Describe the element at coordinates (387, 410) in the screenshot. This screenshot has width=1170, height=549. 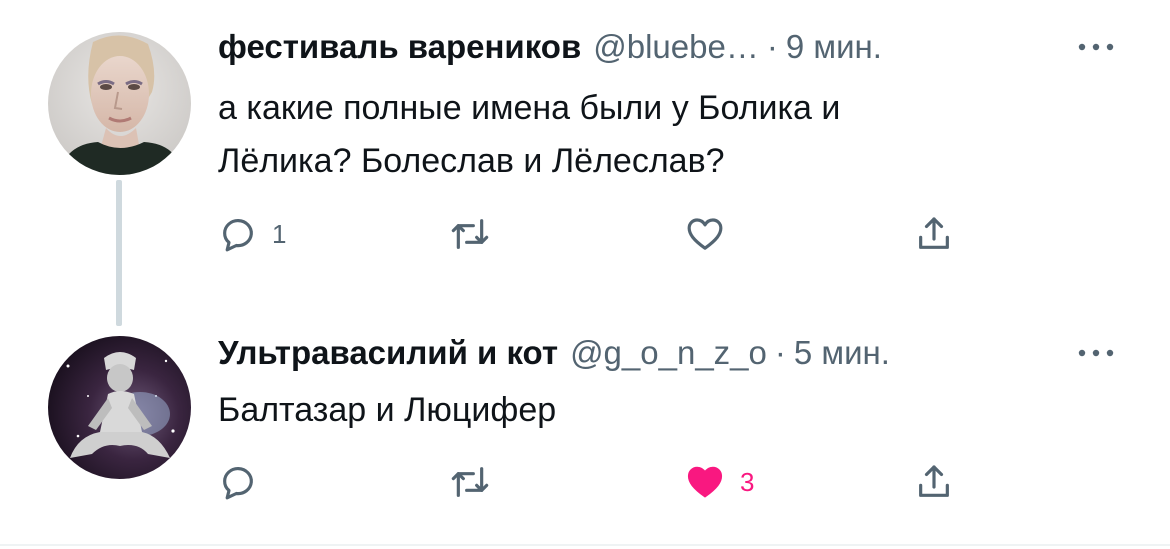
I see `tweet-text-line: Балтазар и Люцифер` at that location.